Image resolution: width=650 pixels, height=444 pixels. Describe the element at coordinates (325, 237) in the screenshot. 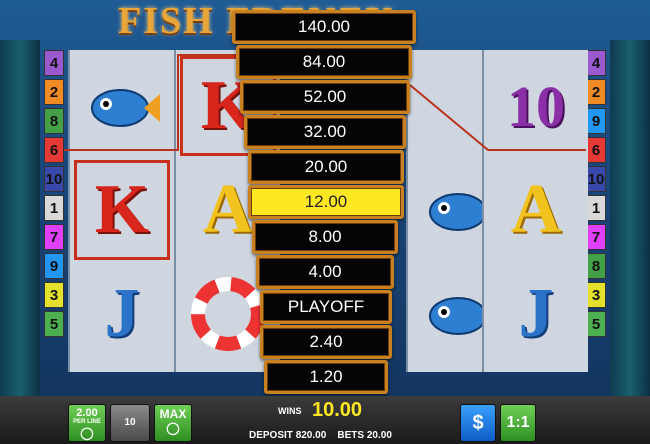

I see `gamble-step: 8.00` at that location.